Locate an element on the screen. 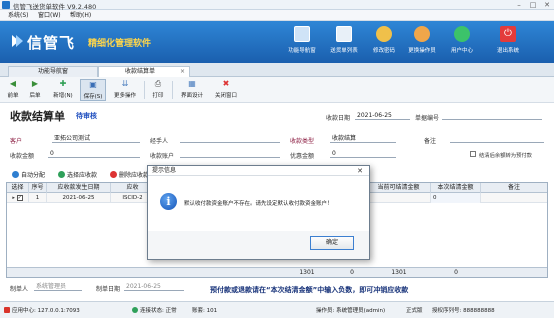 This screenshot has height=318, width=554. toolbar-separator is located at coordinates (172, 90).